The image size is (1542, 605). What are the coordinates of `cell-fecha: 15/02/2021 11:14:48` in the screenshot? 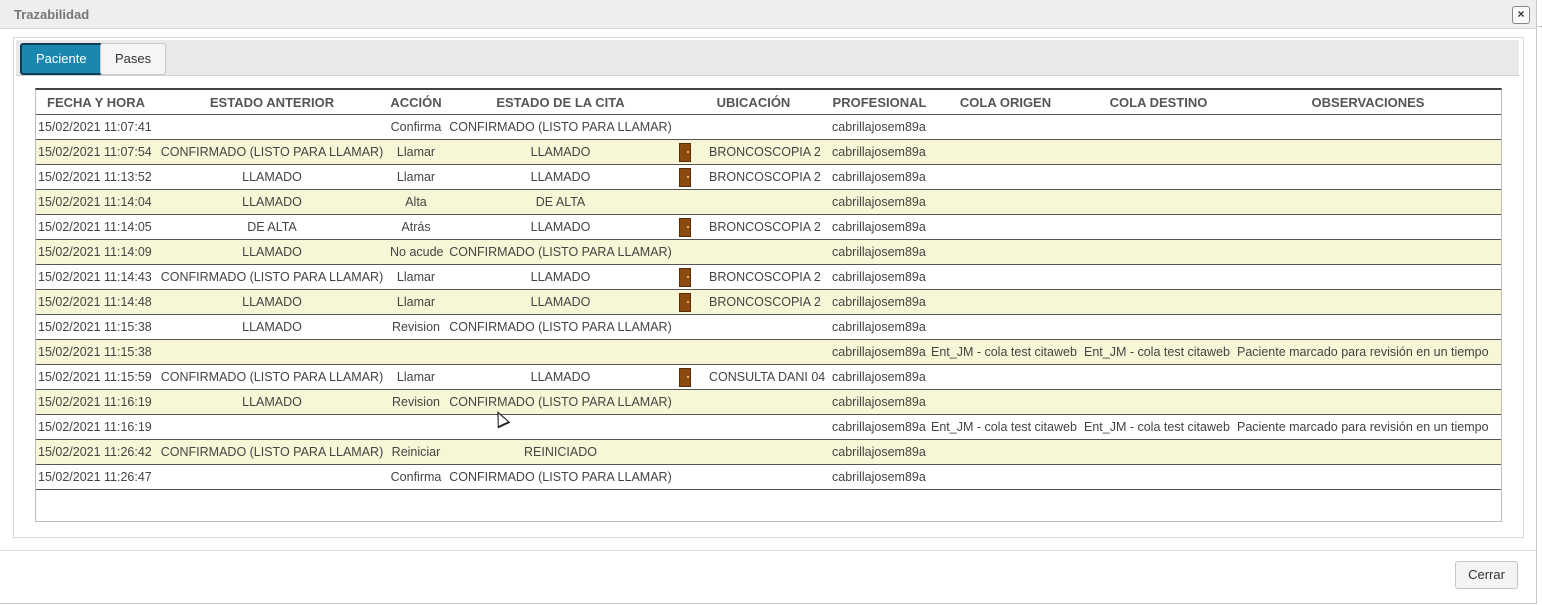 It's located at (96, 302).